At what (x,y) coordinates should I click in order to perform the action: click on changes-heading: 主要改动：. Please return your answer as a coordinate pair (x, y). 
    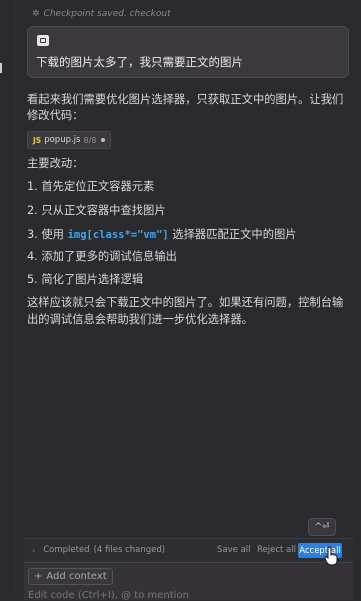
    Looking at the image, I should click on (55, 163).